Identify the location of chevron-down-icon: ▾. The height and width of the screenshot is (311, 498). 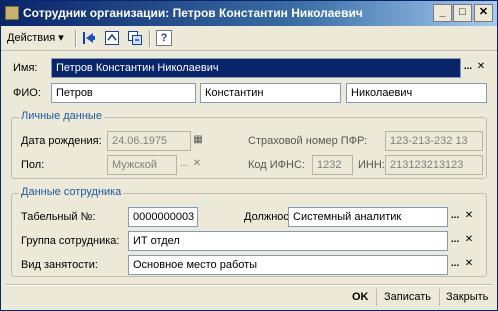
(61, 38).